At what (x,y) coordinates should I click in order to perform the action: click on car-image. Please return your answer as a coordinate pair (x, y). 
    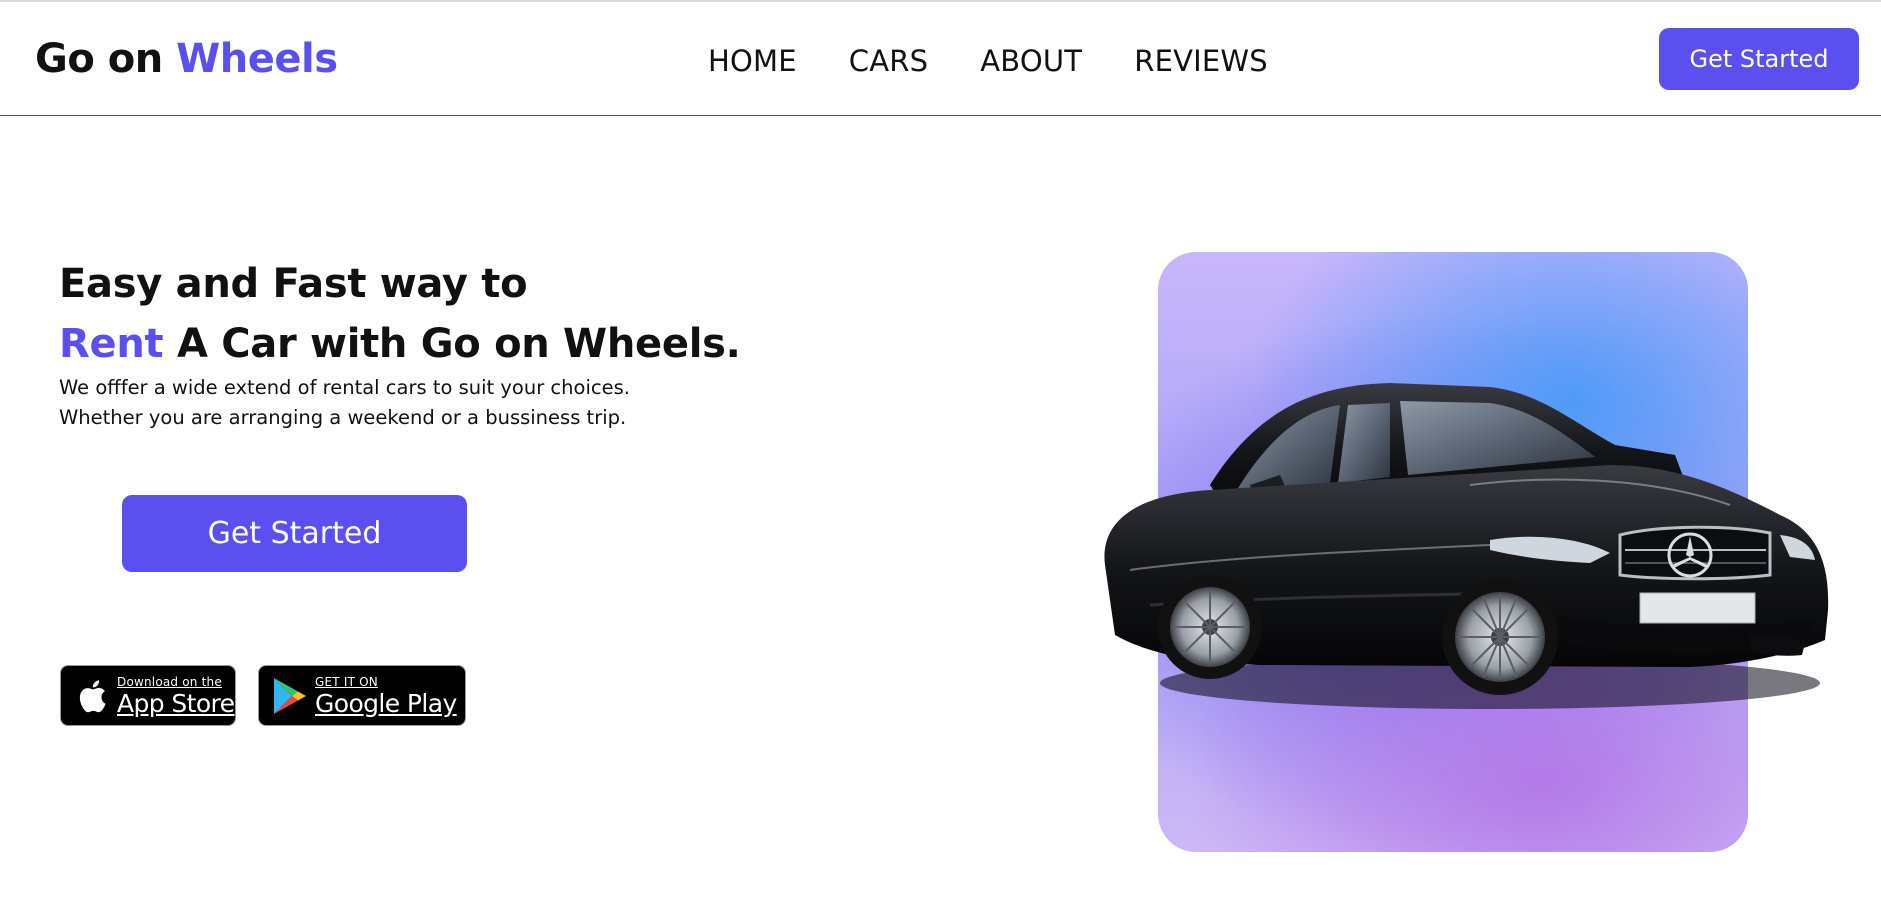
    Looking at the image, I should click on (1466, 546).